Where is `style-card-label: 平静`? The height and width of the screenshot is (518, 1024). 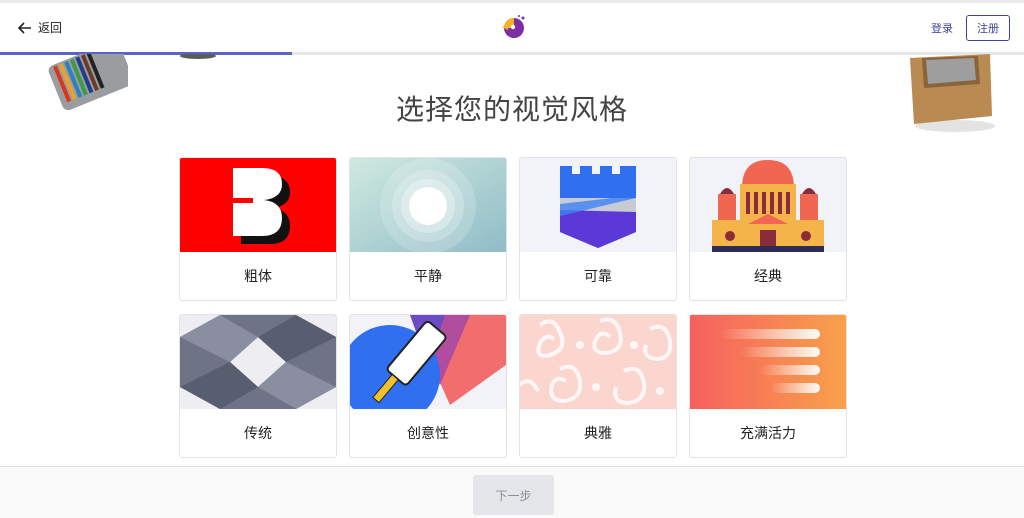 style-card-label: 平静 is located at coordinates (428, 277).